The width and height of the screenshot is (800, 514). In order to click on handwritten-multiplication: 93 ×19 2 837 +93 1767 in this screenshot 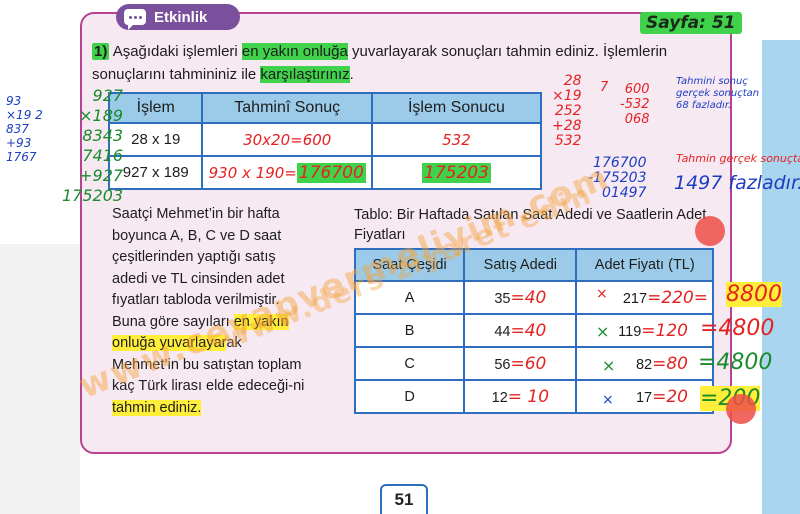, I will do `click(24, 129)`.